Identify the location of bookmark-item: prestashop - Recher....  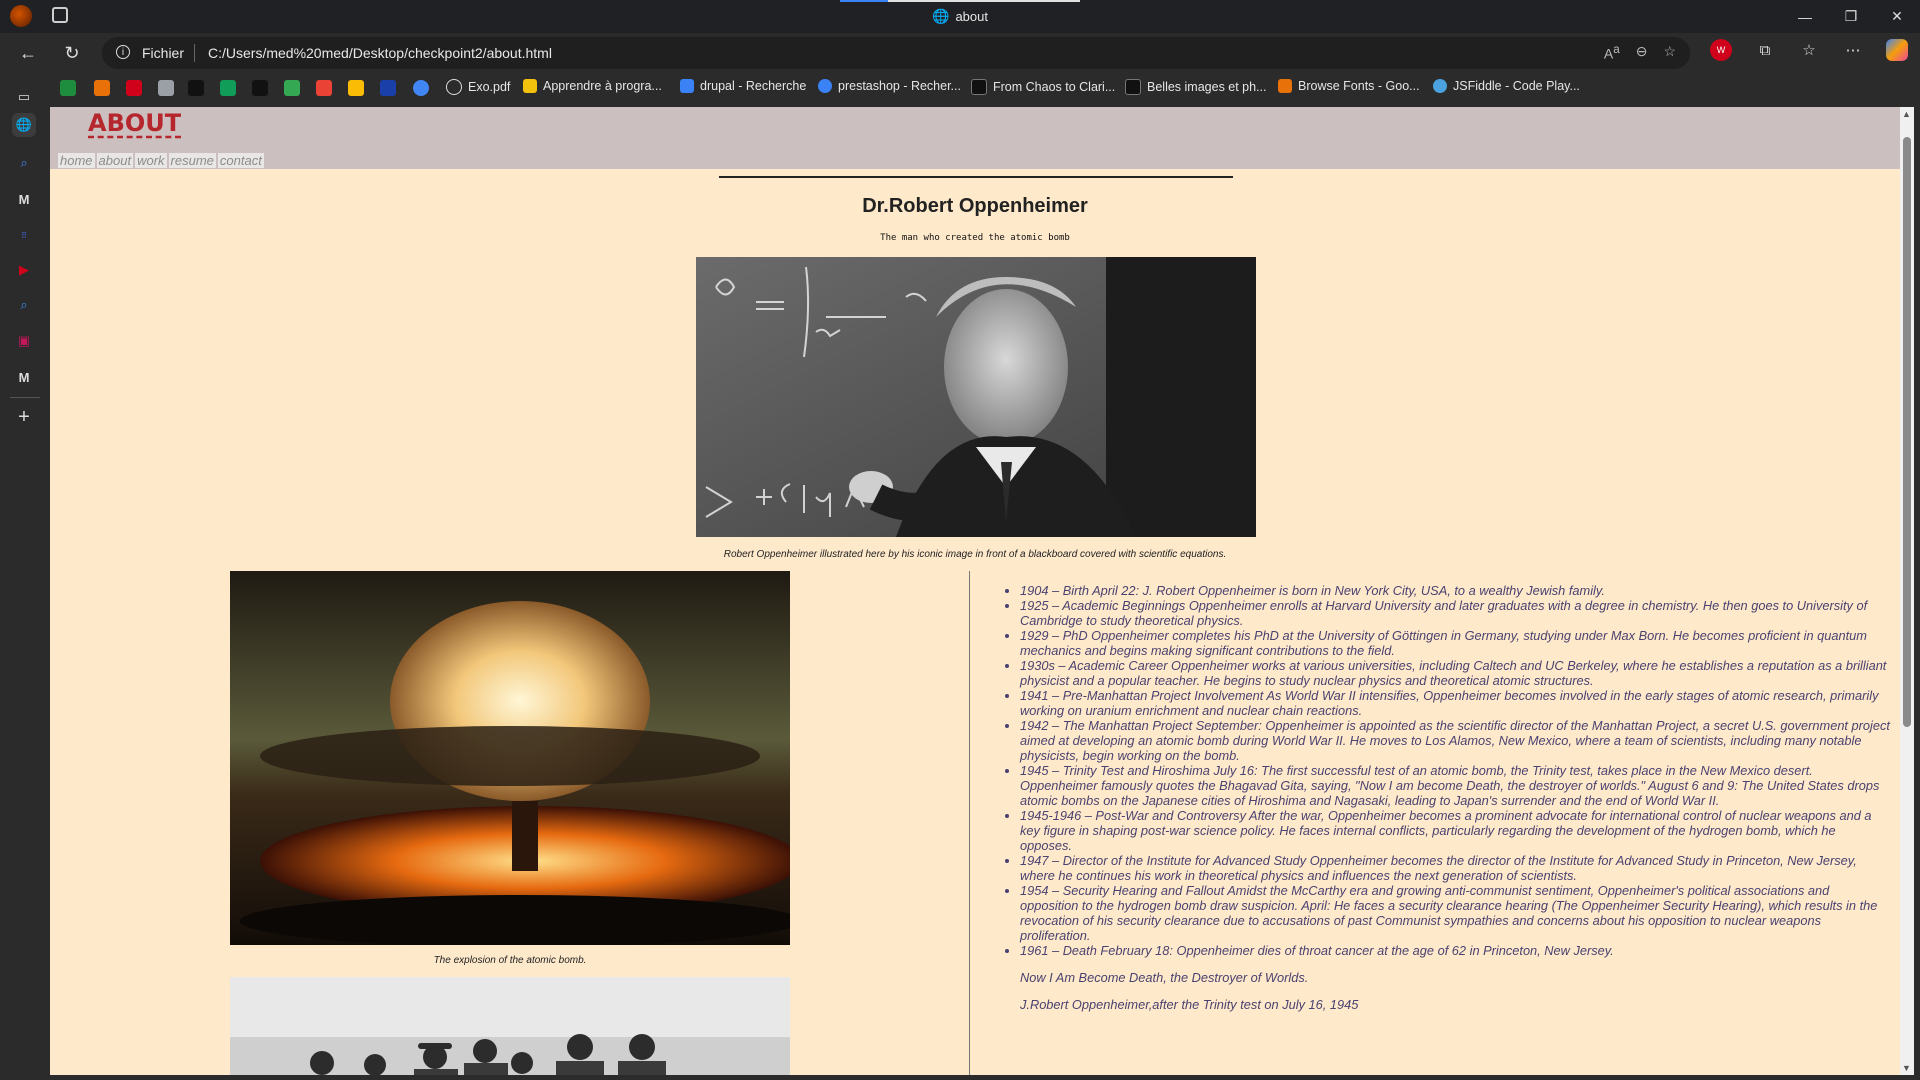
(889, 86).